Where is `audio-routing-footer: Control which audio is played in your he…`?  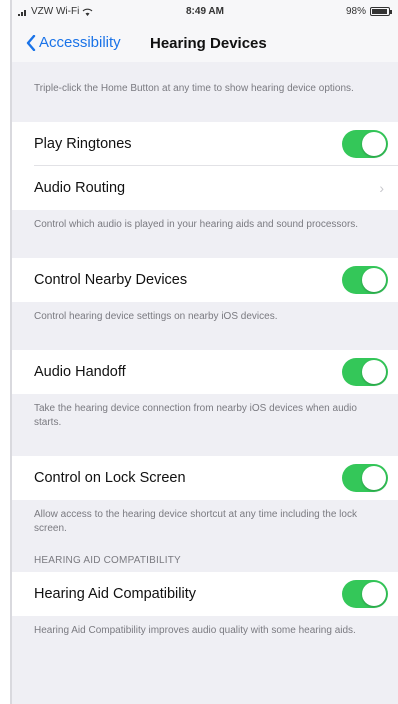
audio-routing-footer: Control which audio is played in your he… is located at coordinates (205, 227).